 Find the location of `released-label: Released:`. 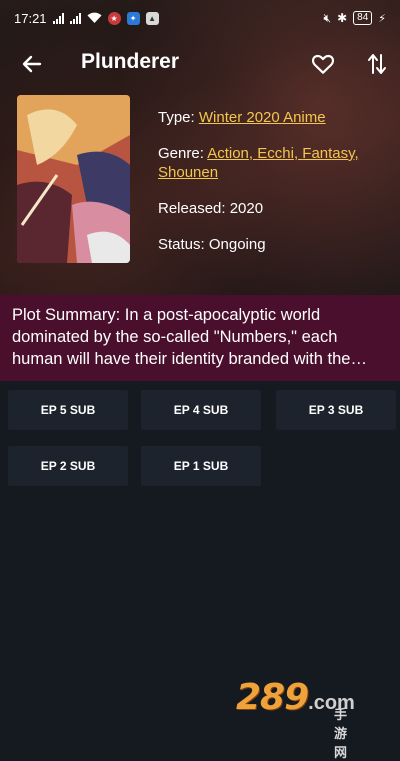

released-label: Released: is located at coordinates (194, 208).